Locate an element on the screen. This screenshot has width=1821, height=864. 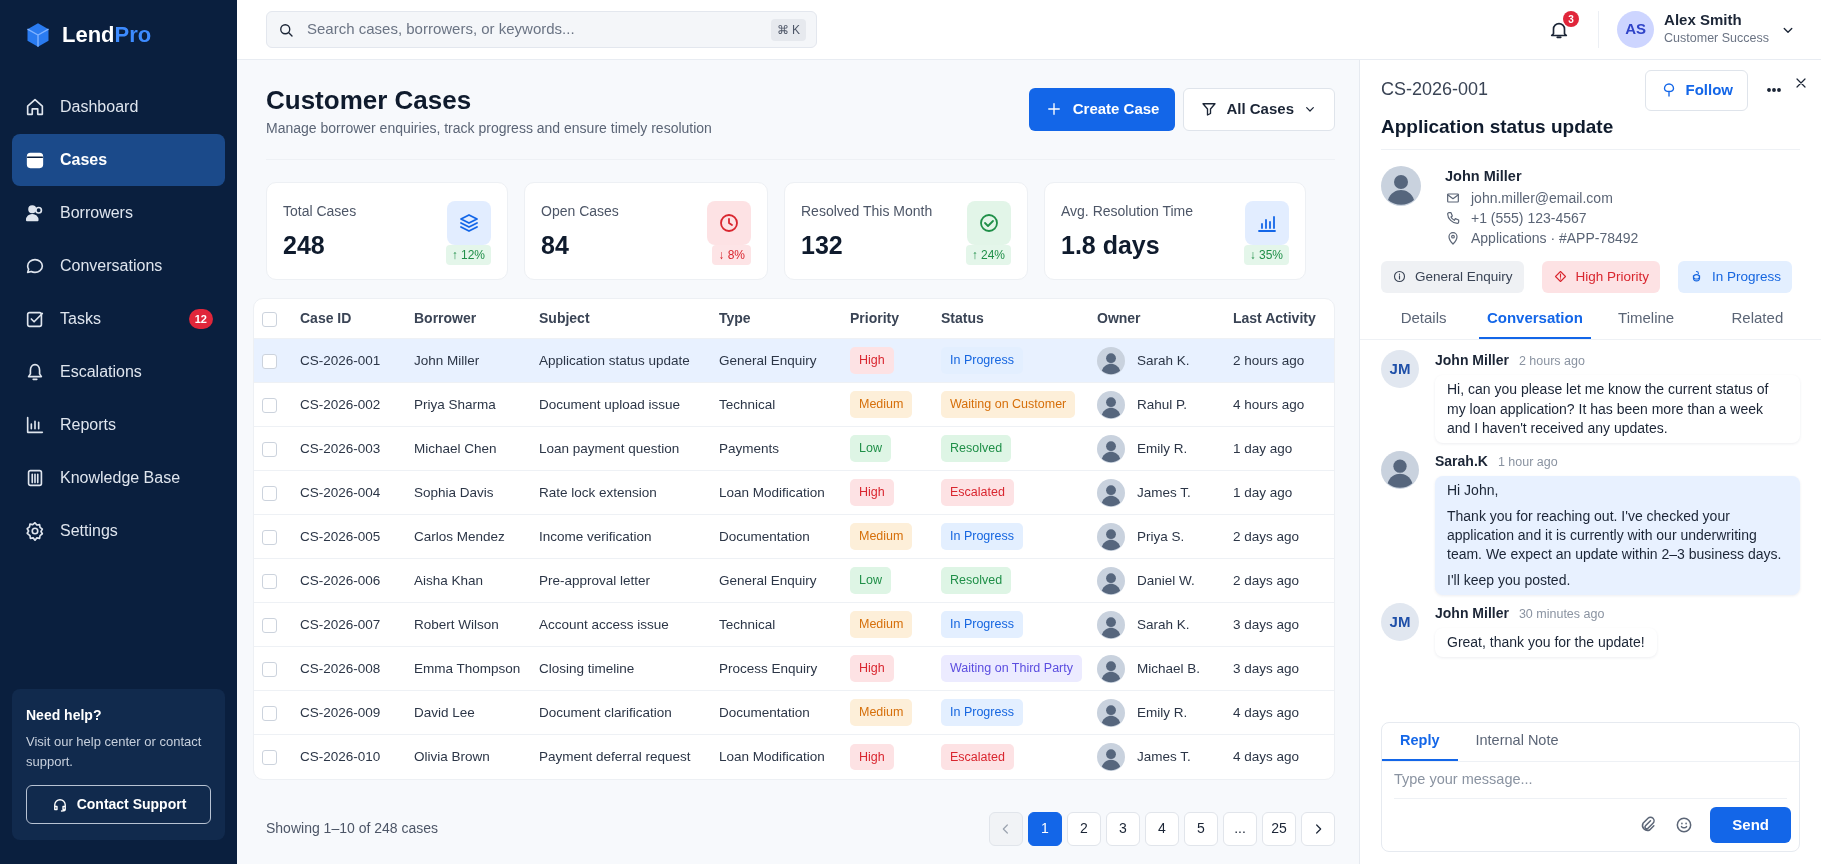
case-id: CS-2026-010 is located at coordinates (340, 756).